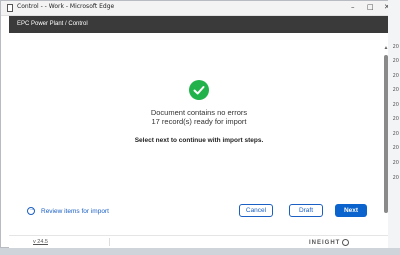 The height and width of the screenshot is (255, 400). What do you see at coordinates (66, 6) in the screenshot?
I see `window-title: Control - - Work - Microsoft Edge` at bounding box center [66, 6].